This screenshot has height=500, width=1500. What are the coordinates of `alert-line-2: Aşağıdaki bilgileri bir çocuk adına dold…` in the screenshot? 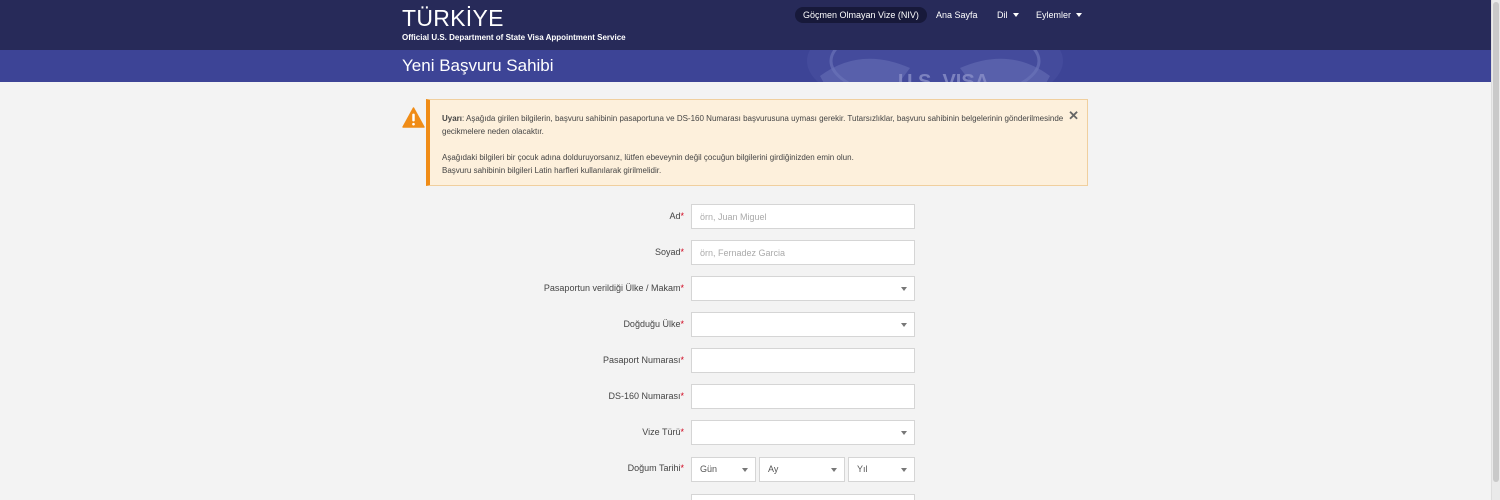 It's located at (757, 164).